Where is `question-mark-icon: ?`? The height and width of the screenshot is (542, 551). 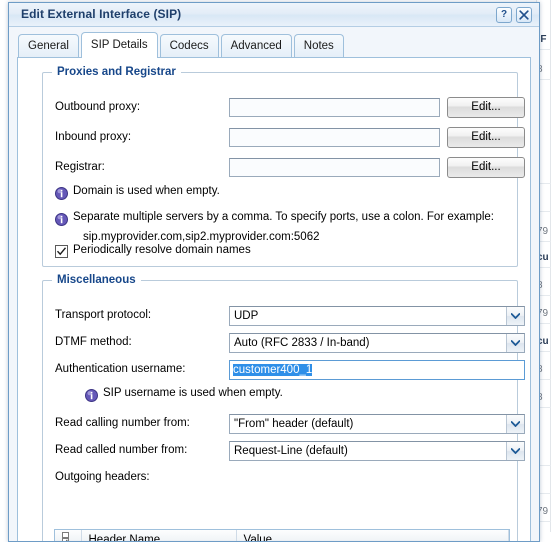
question-mark-icon: ? is located at coordinates (504, 14).